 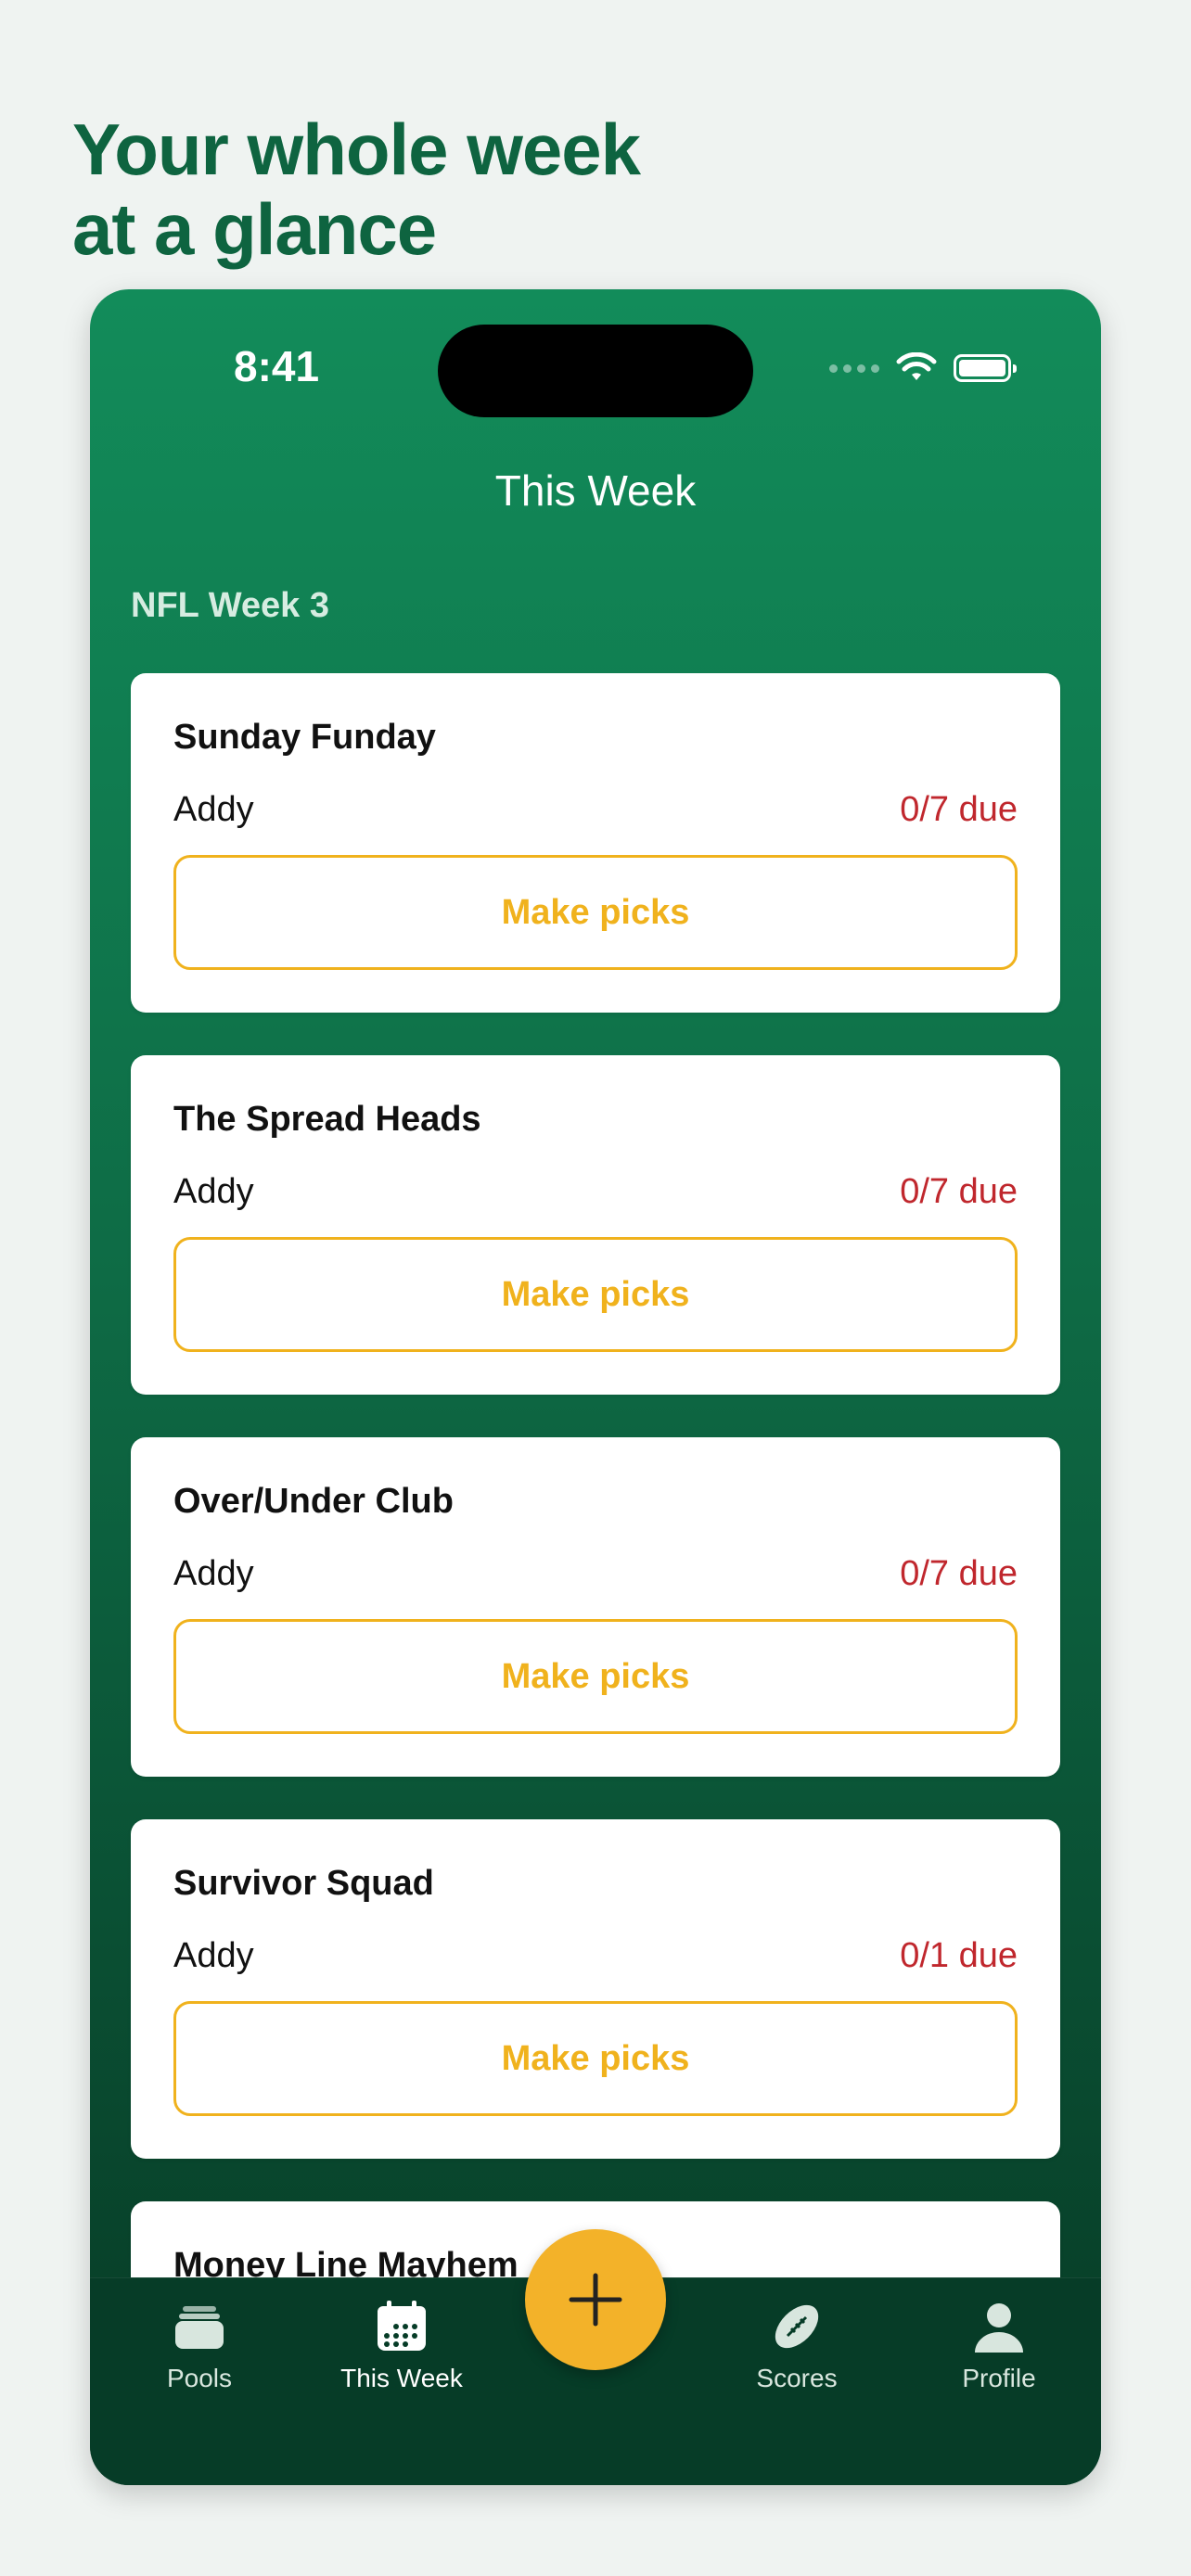 What do you see at coordinates (401, 2378) in the screenshot?
I see `tab-label: This Week` at bounding box center [401, 2378].